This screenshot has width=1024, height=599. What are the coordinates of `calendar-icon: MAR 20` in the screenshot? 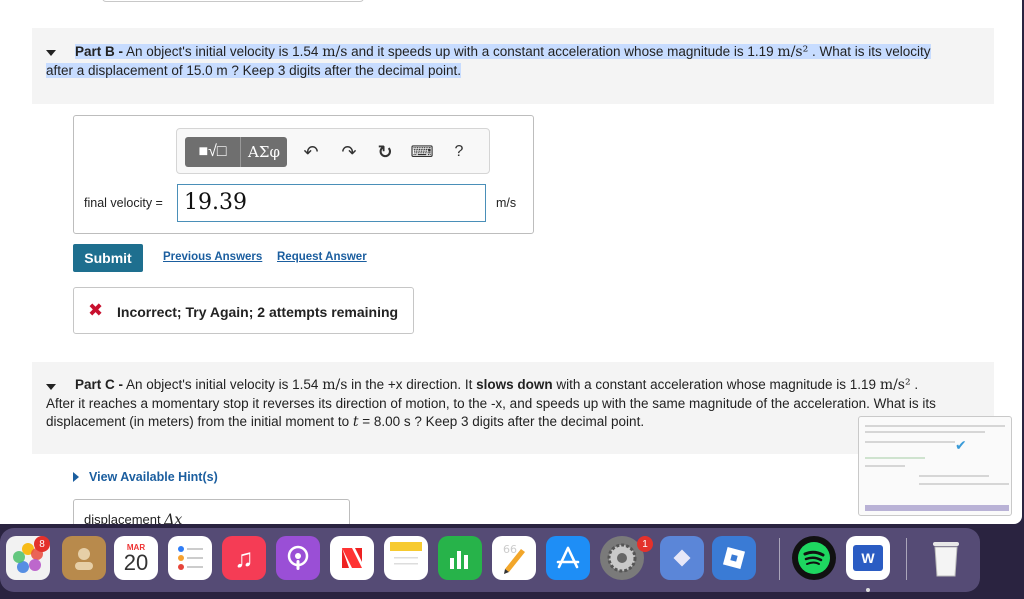 It's located at (136, 558).